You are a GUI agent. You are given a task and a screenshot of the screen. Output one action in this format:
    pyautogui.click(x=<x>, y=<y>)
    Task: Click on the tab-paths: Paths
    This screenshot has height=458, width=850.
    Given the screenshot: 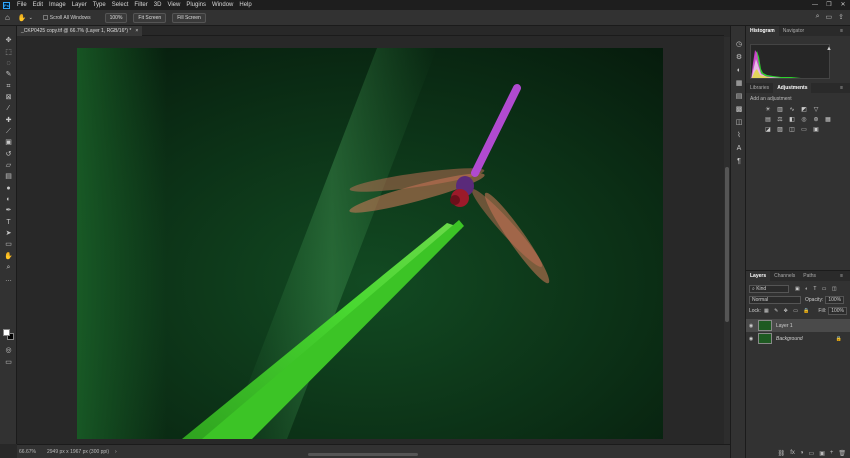 What is the action you would take?
    pyautogui.click(x=809, y=276)
    